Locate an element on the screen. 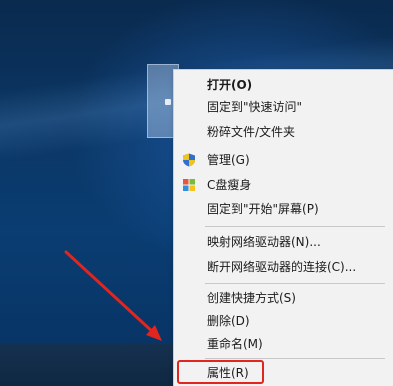 The width and height of the screenshot is (393, 386). menu-item-c-drive-slim: C盘瘦身 is located at coordinates (283, 185).